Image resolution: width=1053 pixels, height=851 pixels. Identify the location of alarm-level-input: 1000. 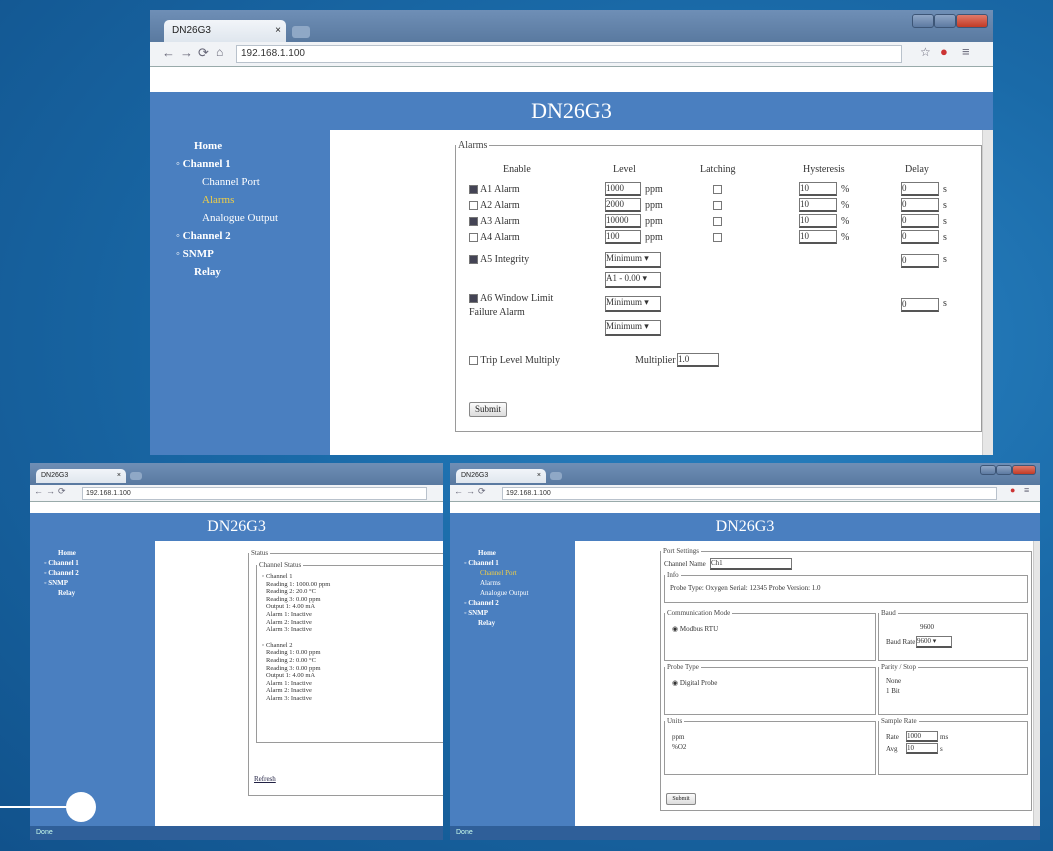
(623, 189).